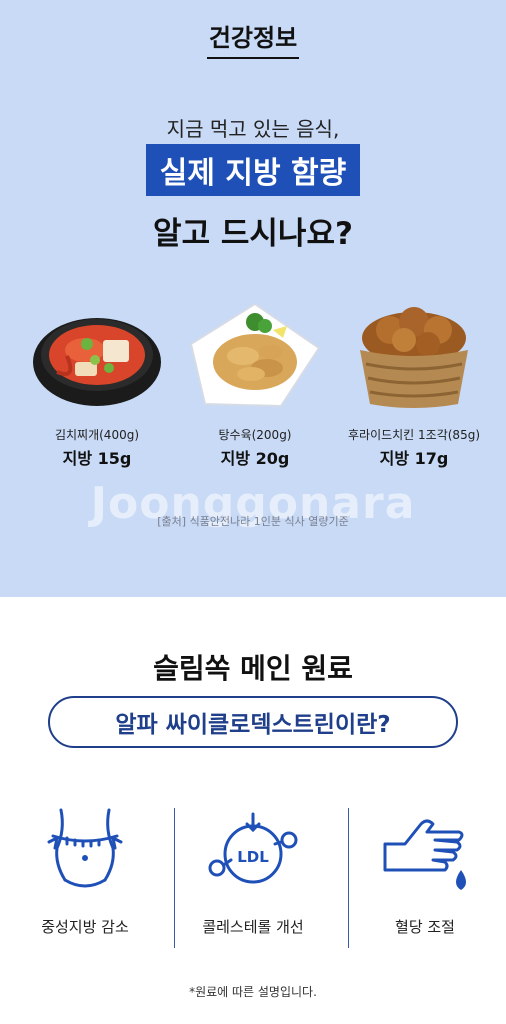 The height and width of the screenshot is (1024, 506). What do you see at coordinates (253, 857) in the screenshot?
I see `ldl-text: LDL` at bounding box center [253, 857].